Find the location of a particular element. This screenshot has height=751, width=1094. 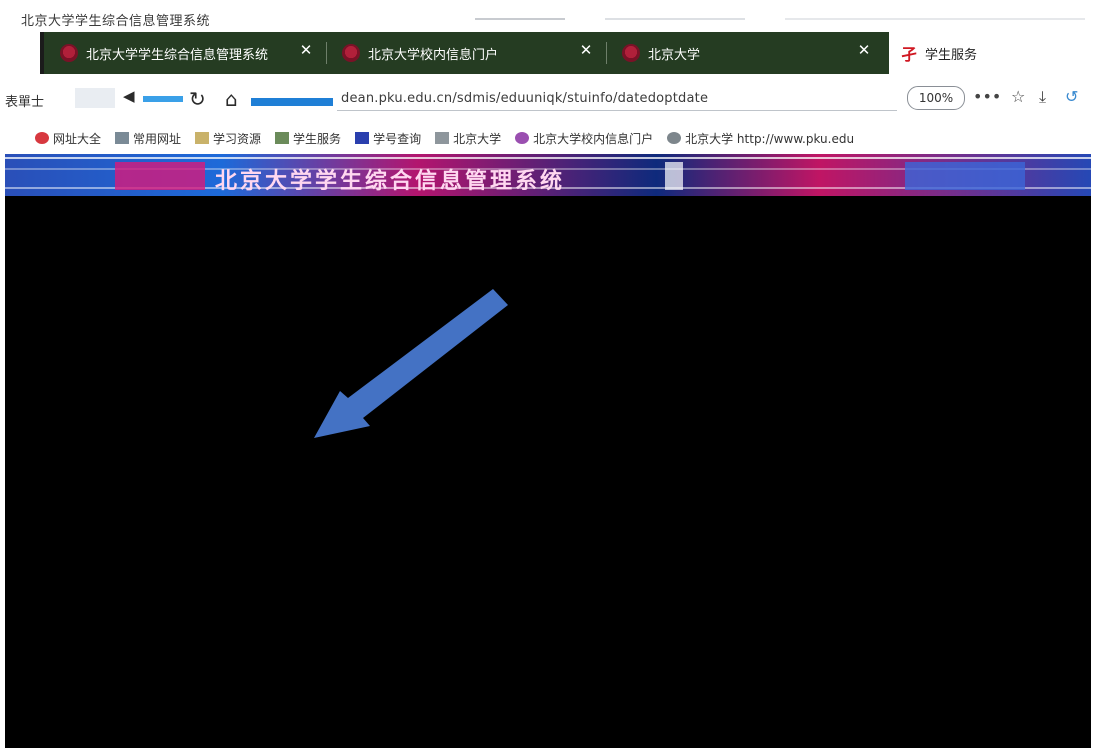

tab-label: 学生服务 is located at coordinates (951, 55).